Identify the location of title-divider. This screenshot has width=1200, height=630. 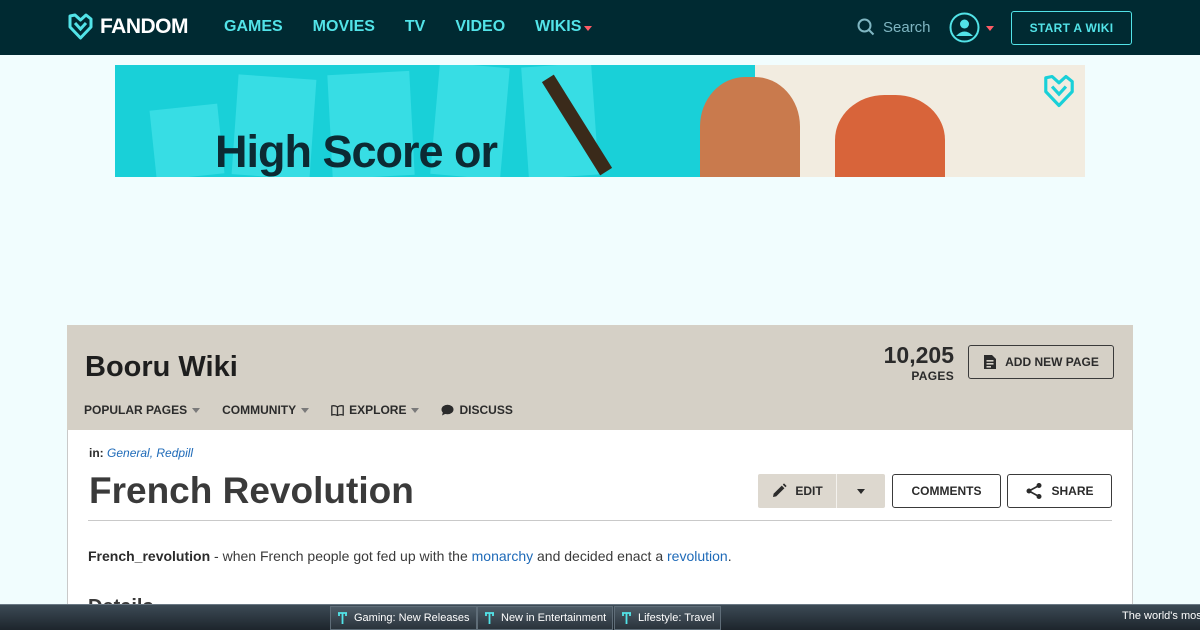
(600, 520).